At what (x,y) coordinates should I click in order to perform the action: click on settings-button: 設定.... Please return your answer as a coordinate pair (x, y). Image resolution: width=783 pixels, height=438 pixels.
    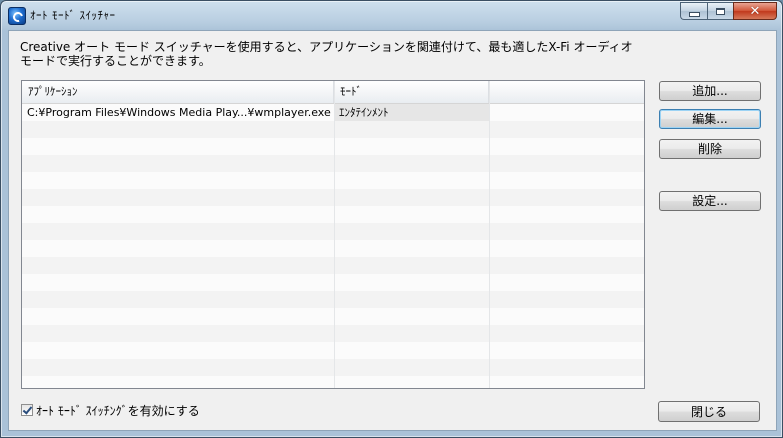
    Looking at the image, I should click on (710, 201).